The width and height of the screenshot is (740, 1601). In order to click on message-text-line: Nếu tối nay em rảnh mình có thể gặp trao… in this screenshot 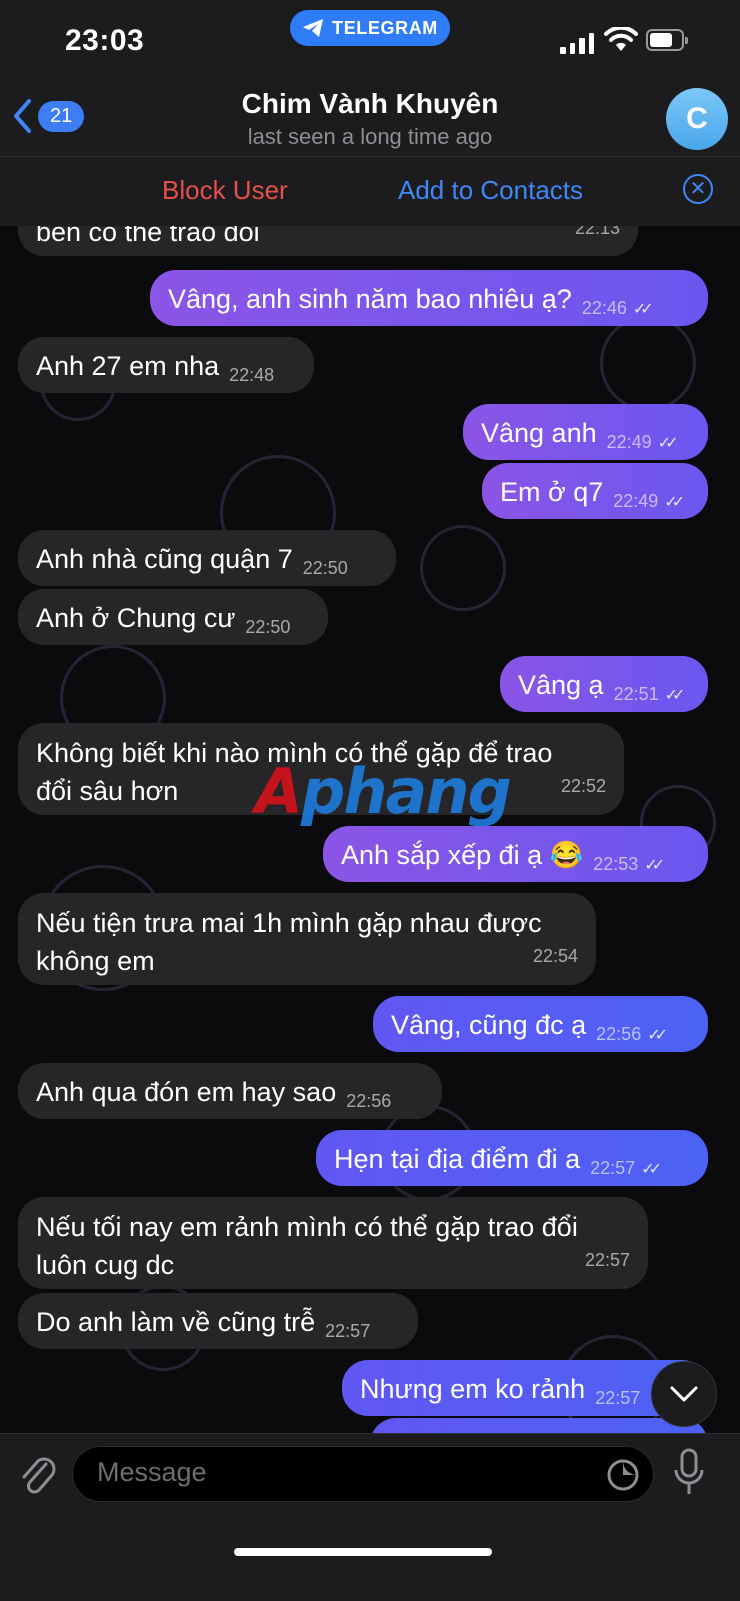, I will do `click(307, 1227)`.